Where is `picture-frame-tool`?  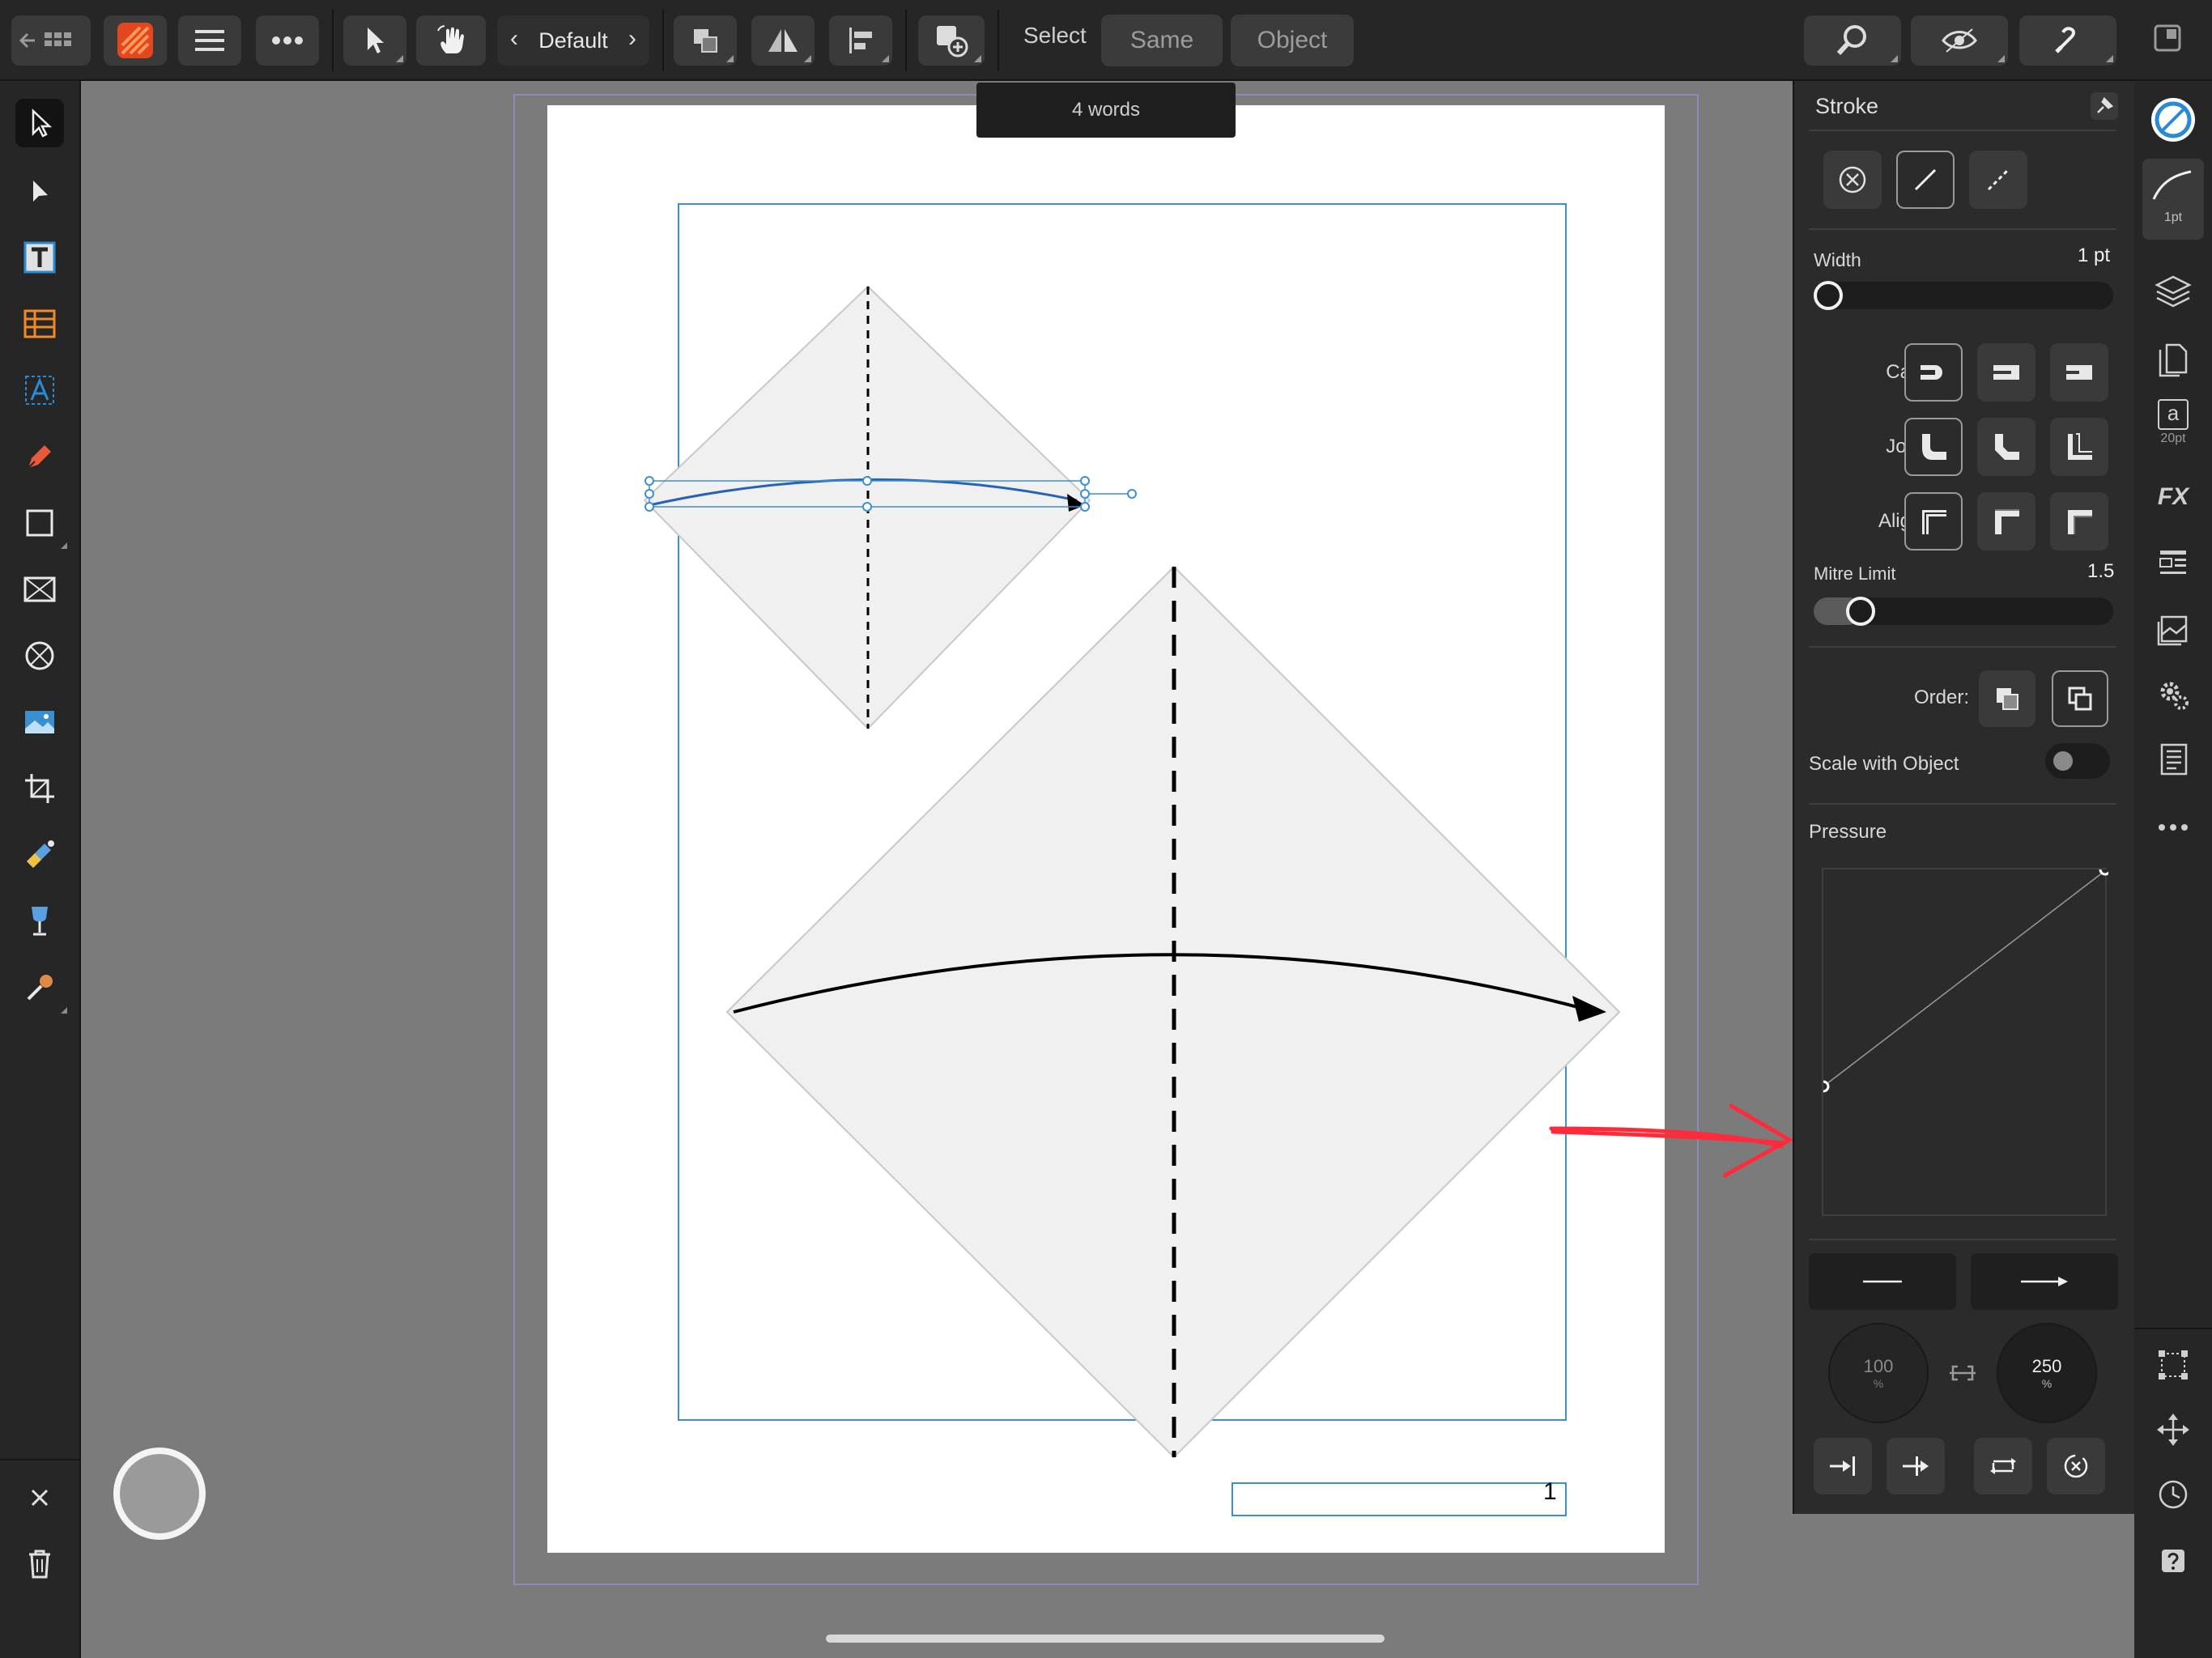 picture-frame-tool is located at coordinates (39, 589).